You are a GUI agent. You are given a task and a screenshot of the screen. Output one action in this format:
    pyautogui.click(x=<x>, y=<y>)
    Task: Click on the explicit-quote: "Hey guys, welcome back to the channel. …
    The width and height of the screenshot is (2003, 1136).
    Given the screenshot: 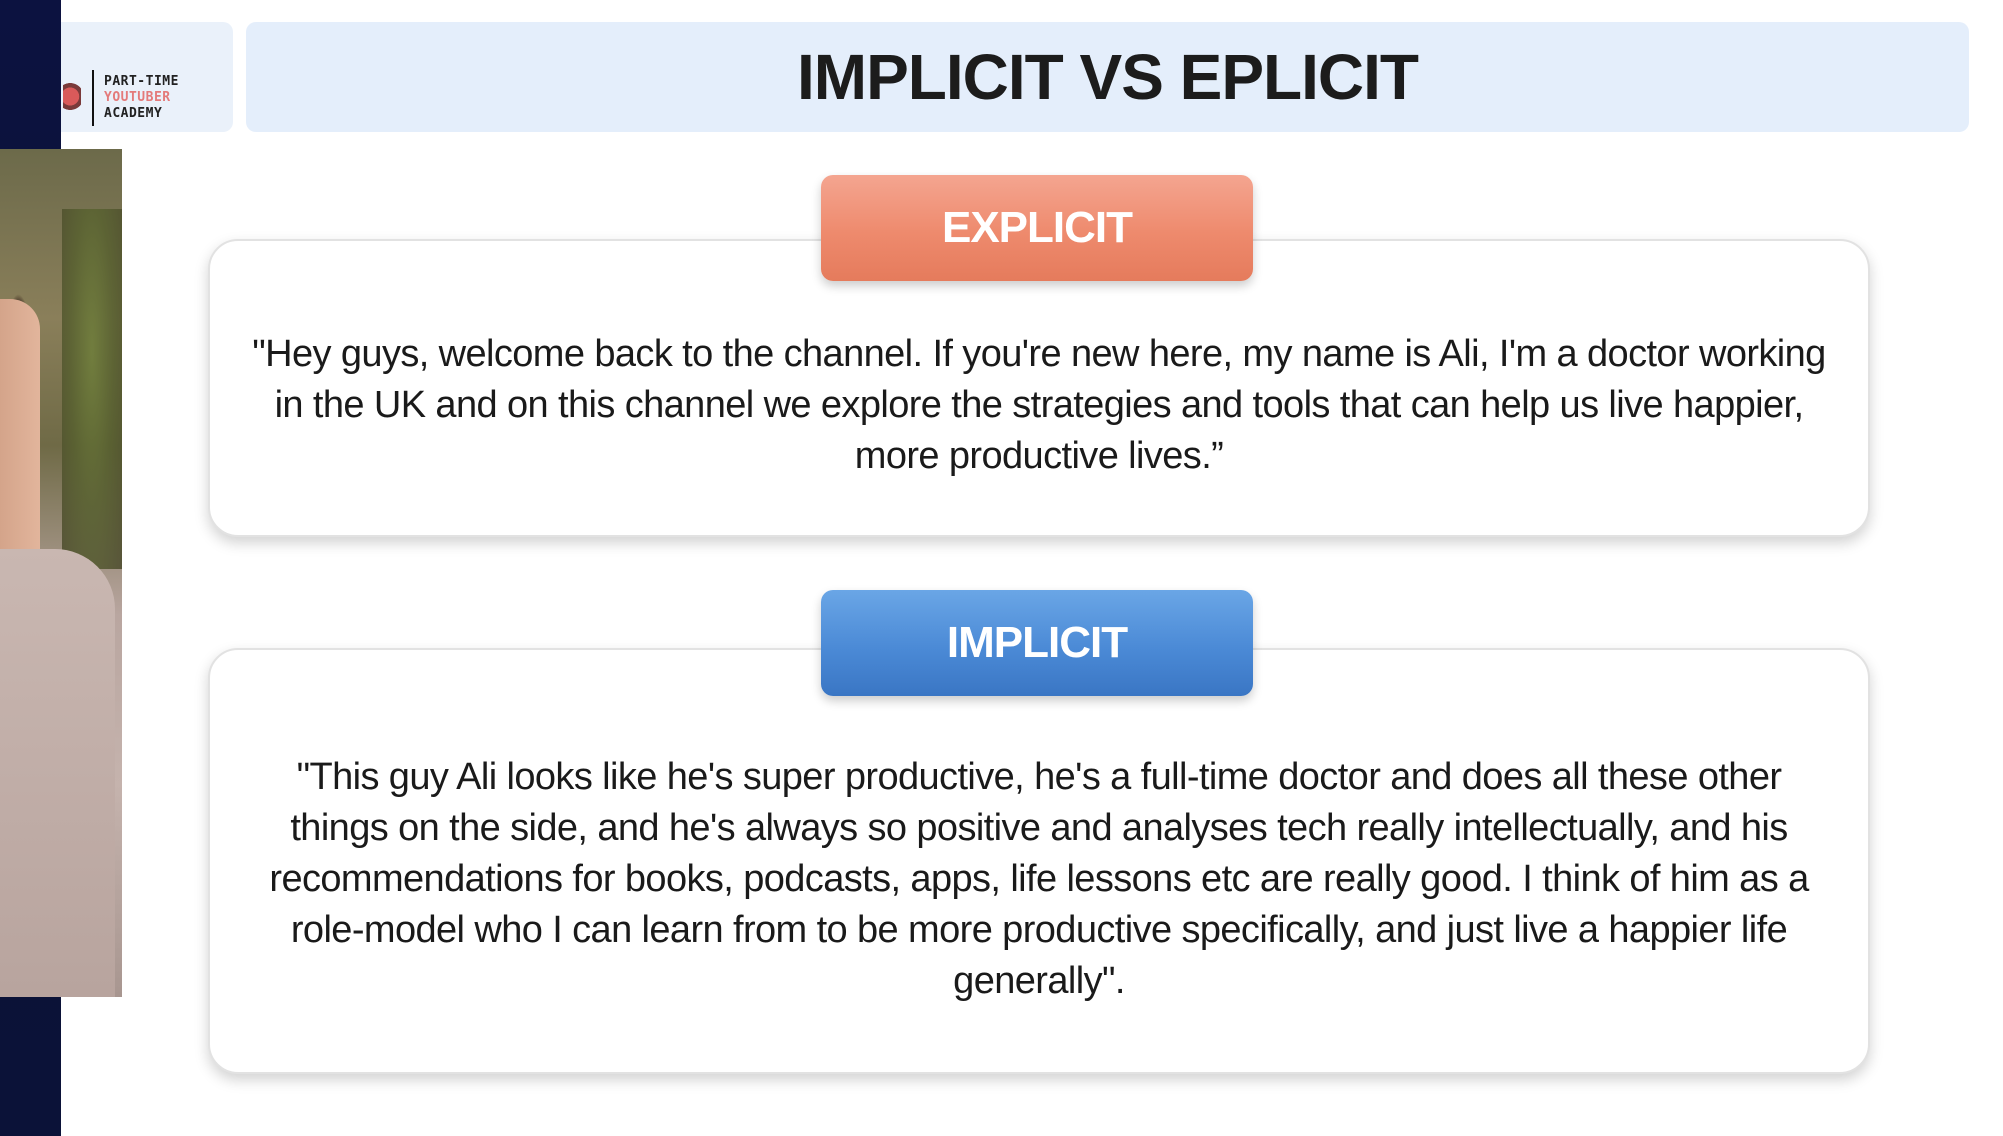 What is the action you would take?
    pyautogui.click(x=1039, y=405)
    